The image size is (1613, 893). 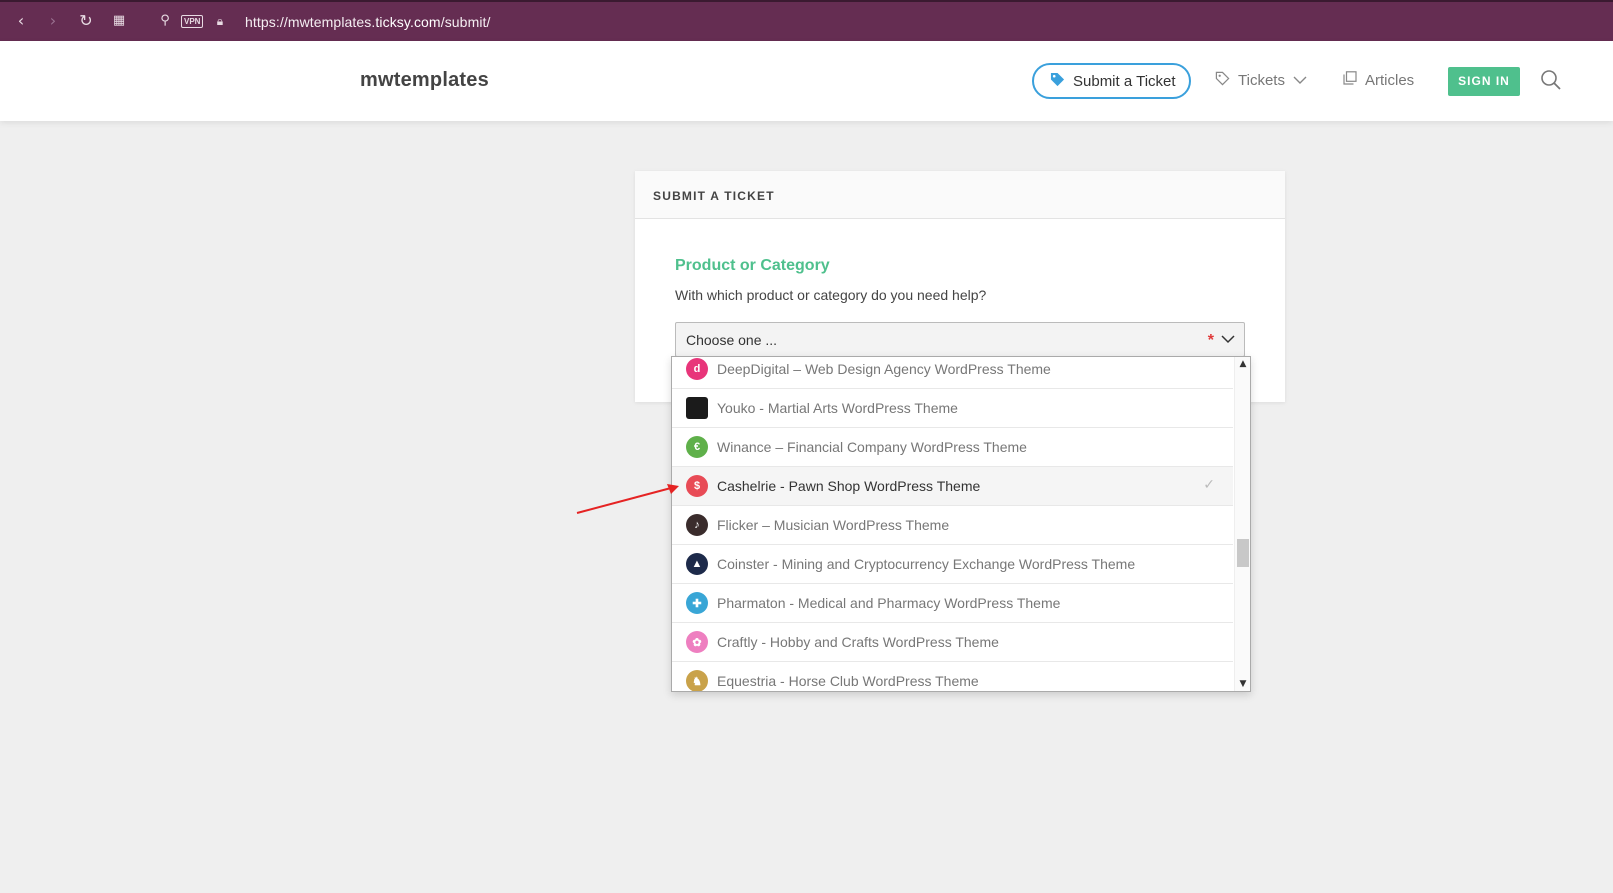 What do you see at coordinates (220, 21) in the screenshot?
I see `lock-icon: 🔒︎` at bounding box center [220, 21].